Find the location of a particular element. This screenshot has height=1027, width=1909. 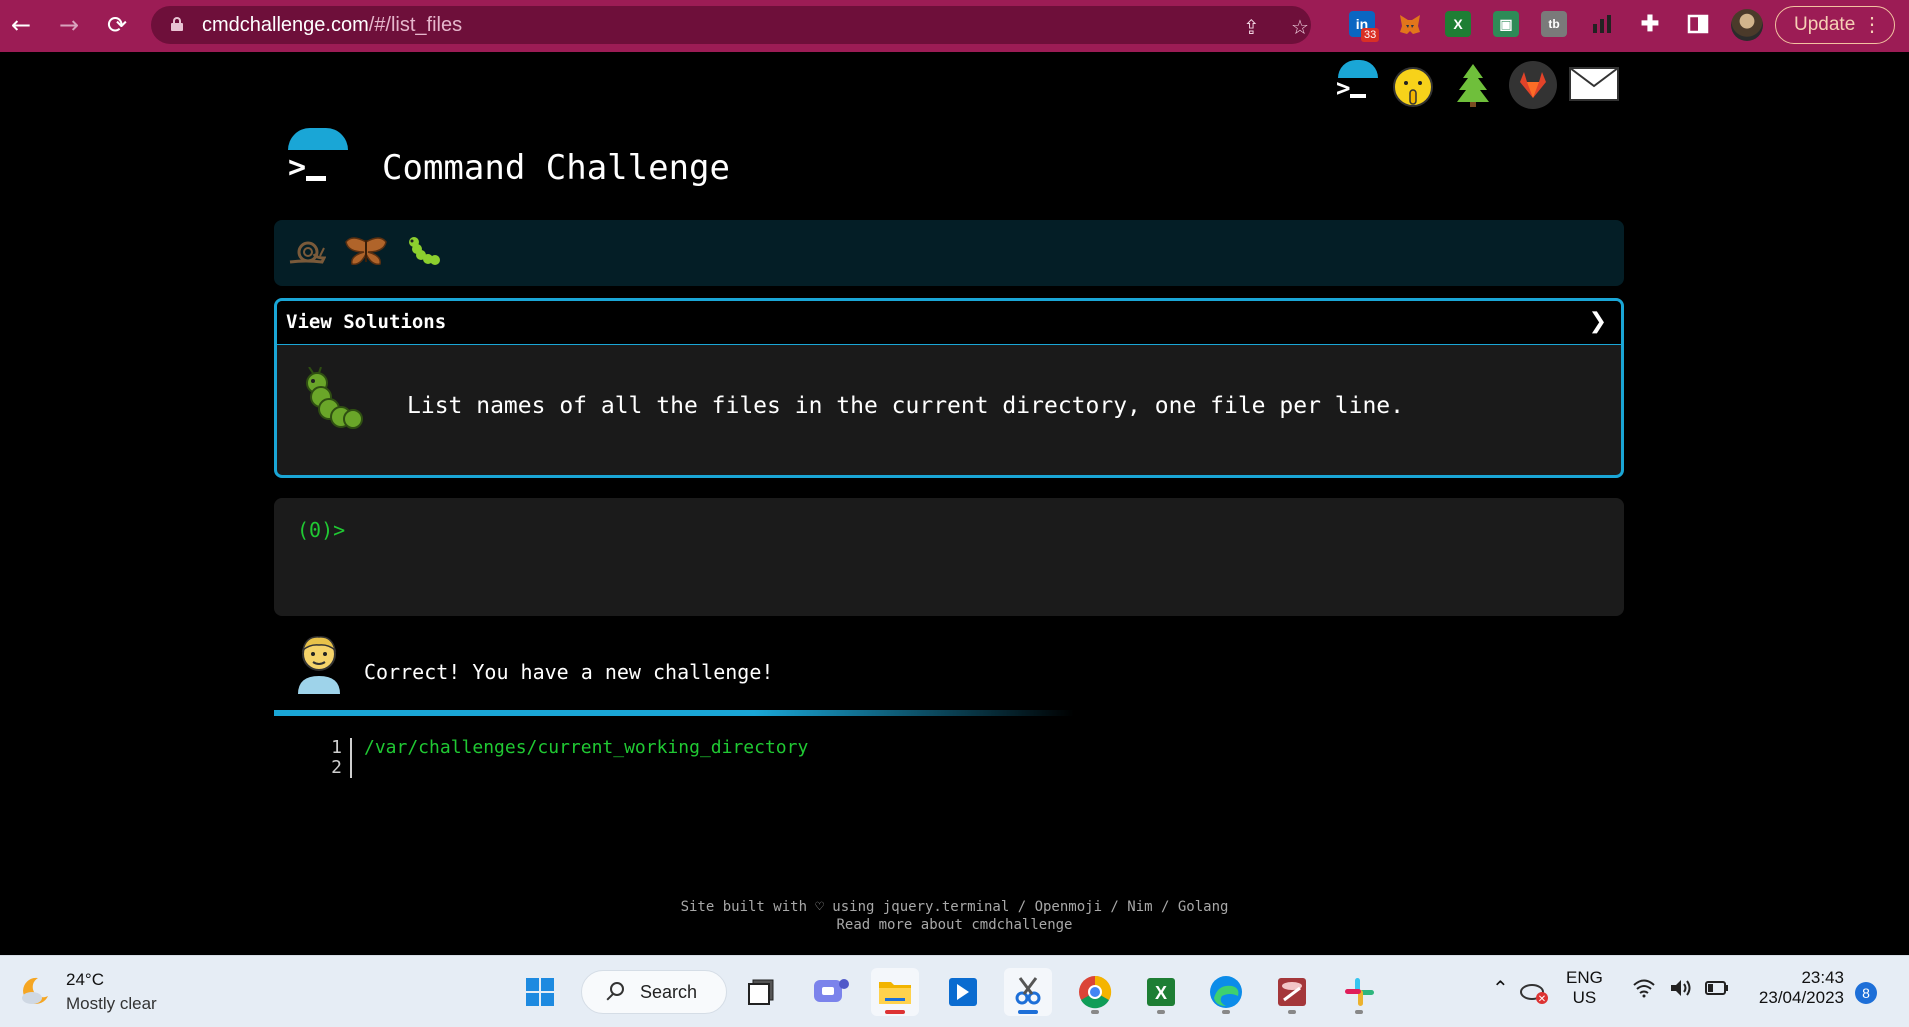

feedback-message: Correct! You have a new challenge! is located at coordinates (949, 672).